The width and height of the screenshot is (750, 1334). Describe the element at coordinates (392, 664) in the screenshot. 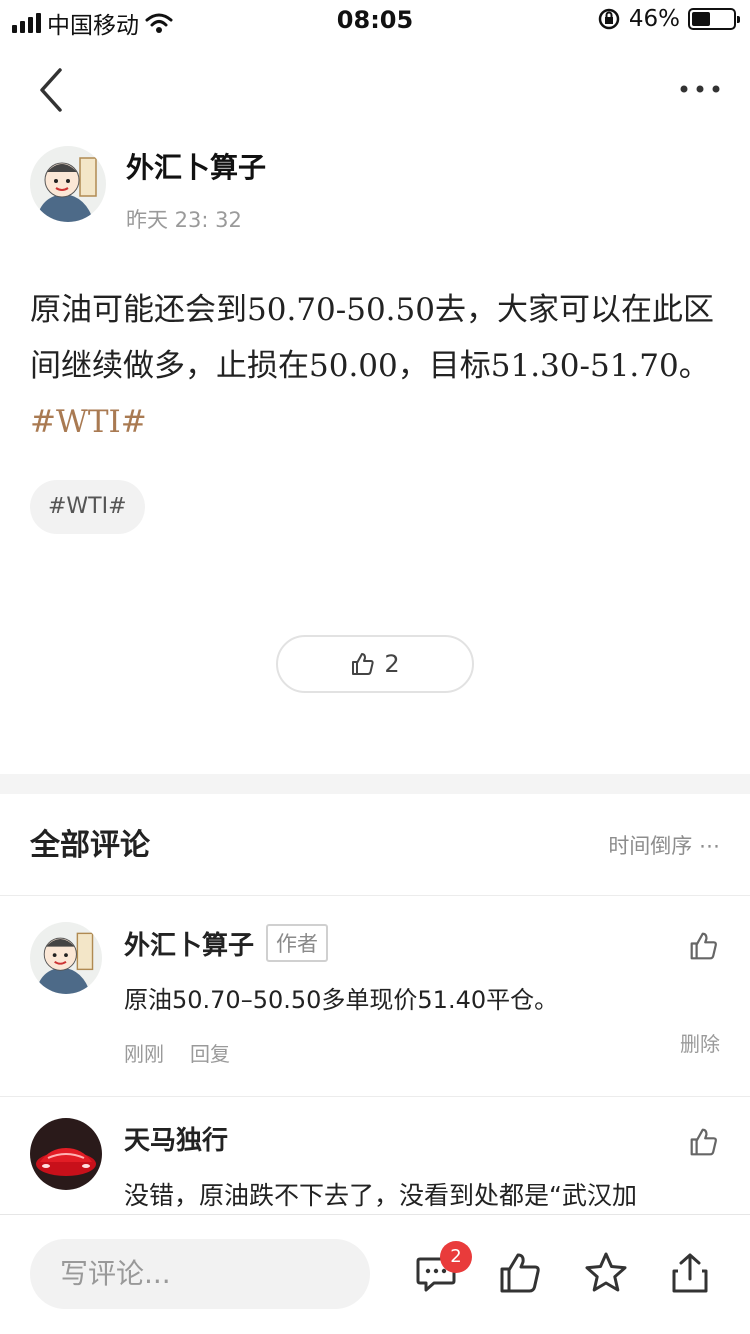

I see `like-count: 2` at that location.